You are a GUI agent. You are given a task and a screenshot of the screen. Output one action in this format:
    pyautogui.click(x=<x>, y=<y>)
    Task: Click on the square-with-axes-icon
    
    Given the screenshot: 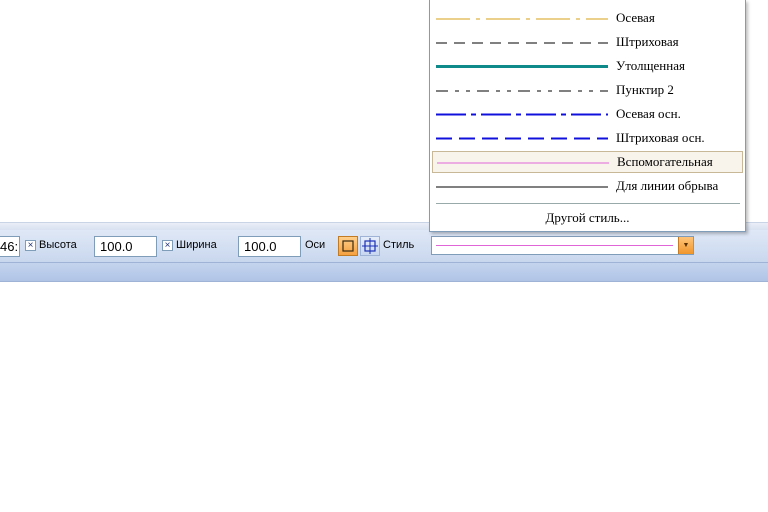 What is the action you would take?
    pyautogui.click(x=370, y=246)
    